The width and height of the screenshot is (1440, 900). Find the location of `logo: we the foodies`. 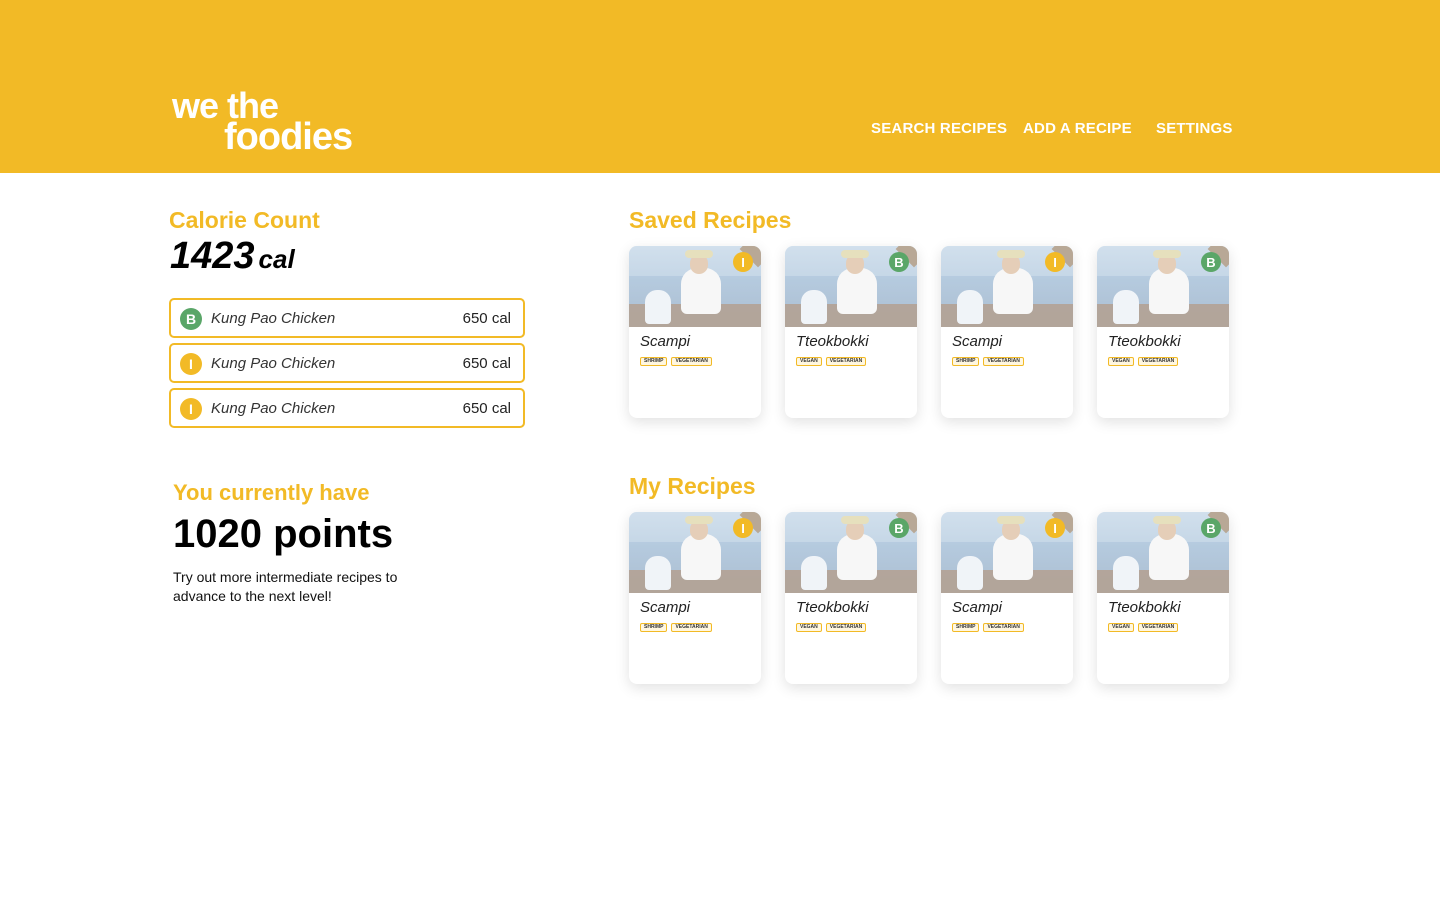

logo: we the foodies is located at coordinates (272, 122).